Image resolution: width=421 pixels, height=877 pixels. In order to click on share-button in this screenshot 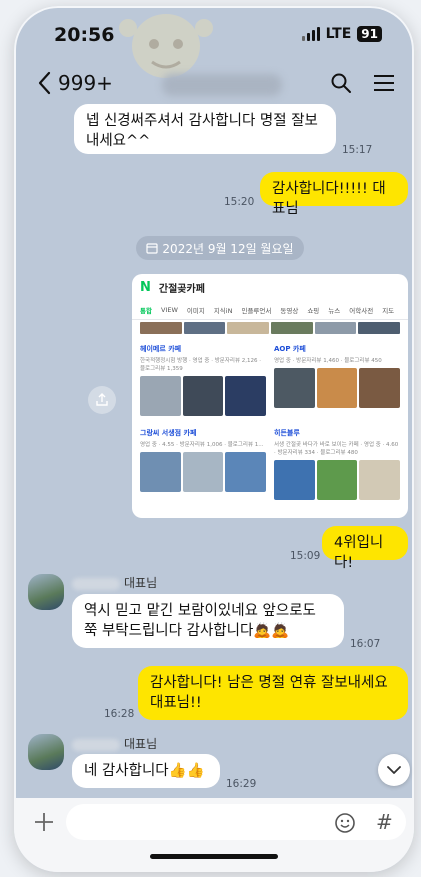, I will do `click(102, 400)`.